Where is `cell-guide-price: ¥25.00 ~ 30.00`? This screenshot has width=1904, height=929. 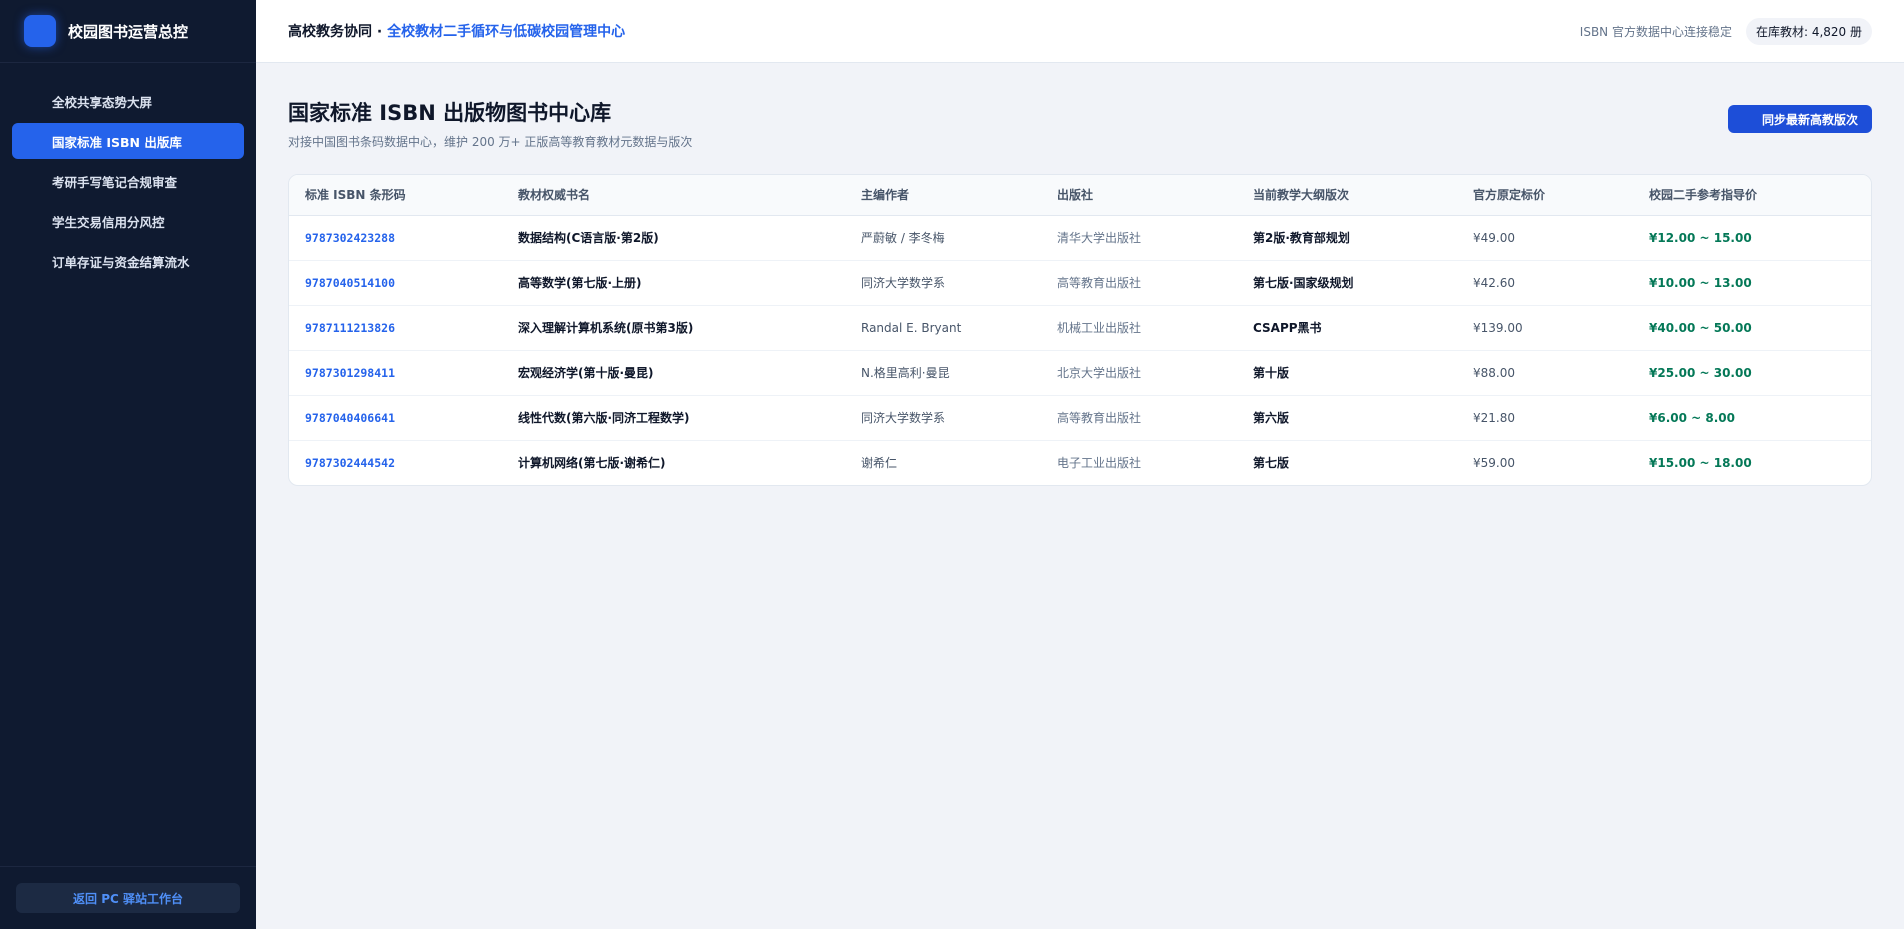
cell-guide-price: ¥25.00 ~ 30.00 is located at coordinates (1752, 373).